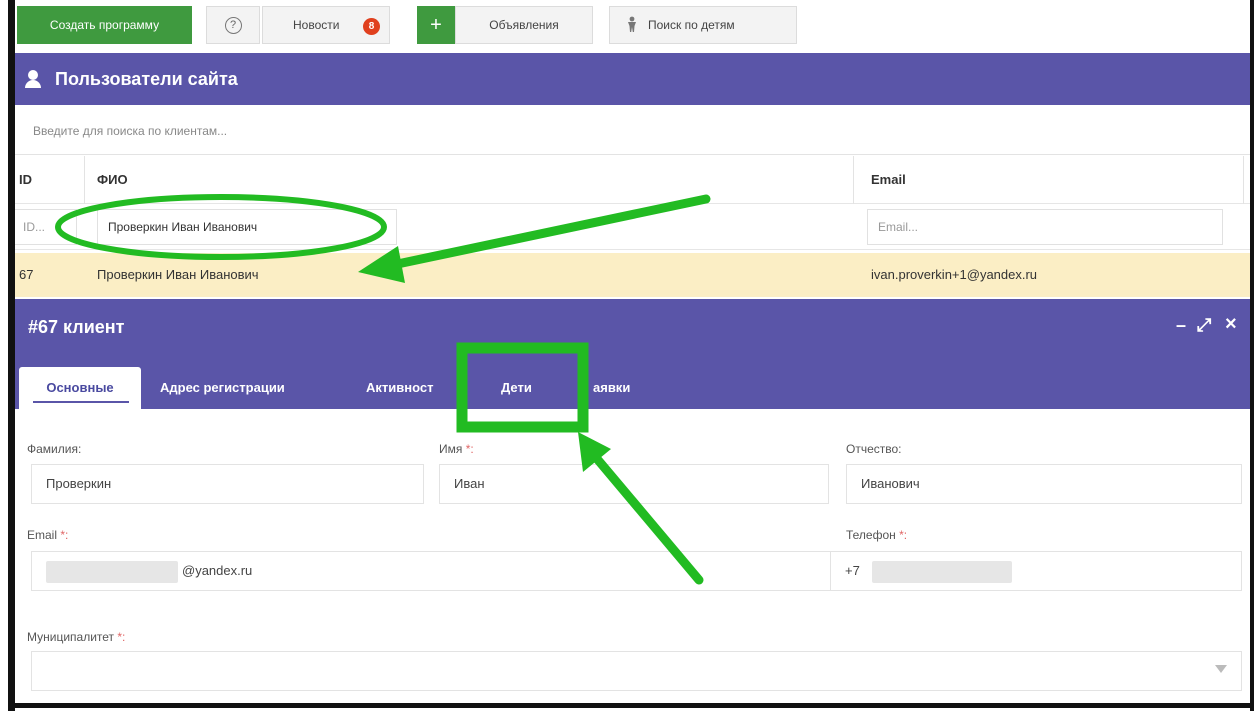  What do you see at coordinates (691, 25) in the screenshot?
I see `search-children-label: Поиск по детям` at bounding box center [691, 25].